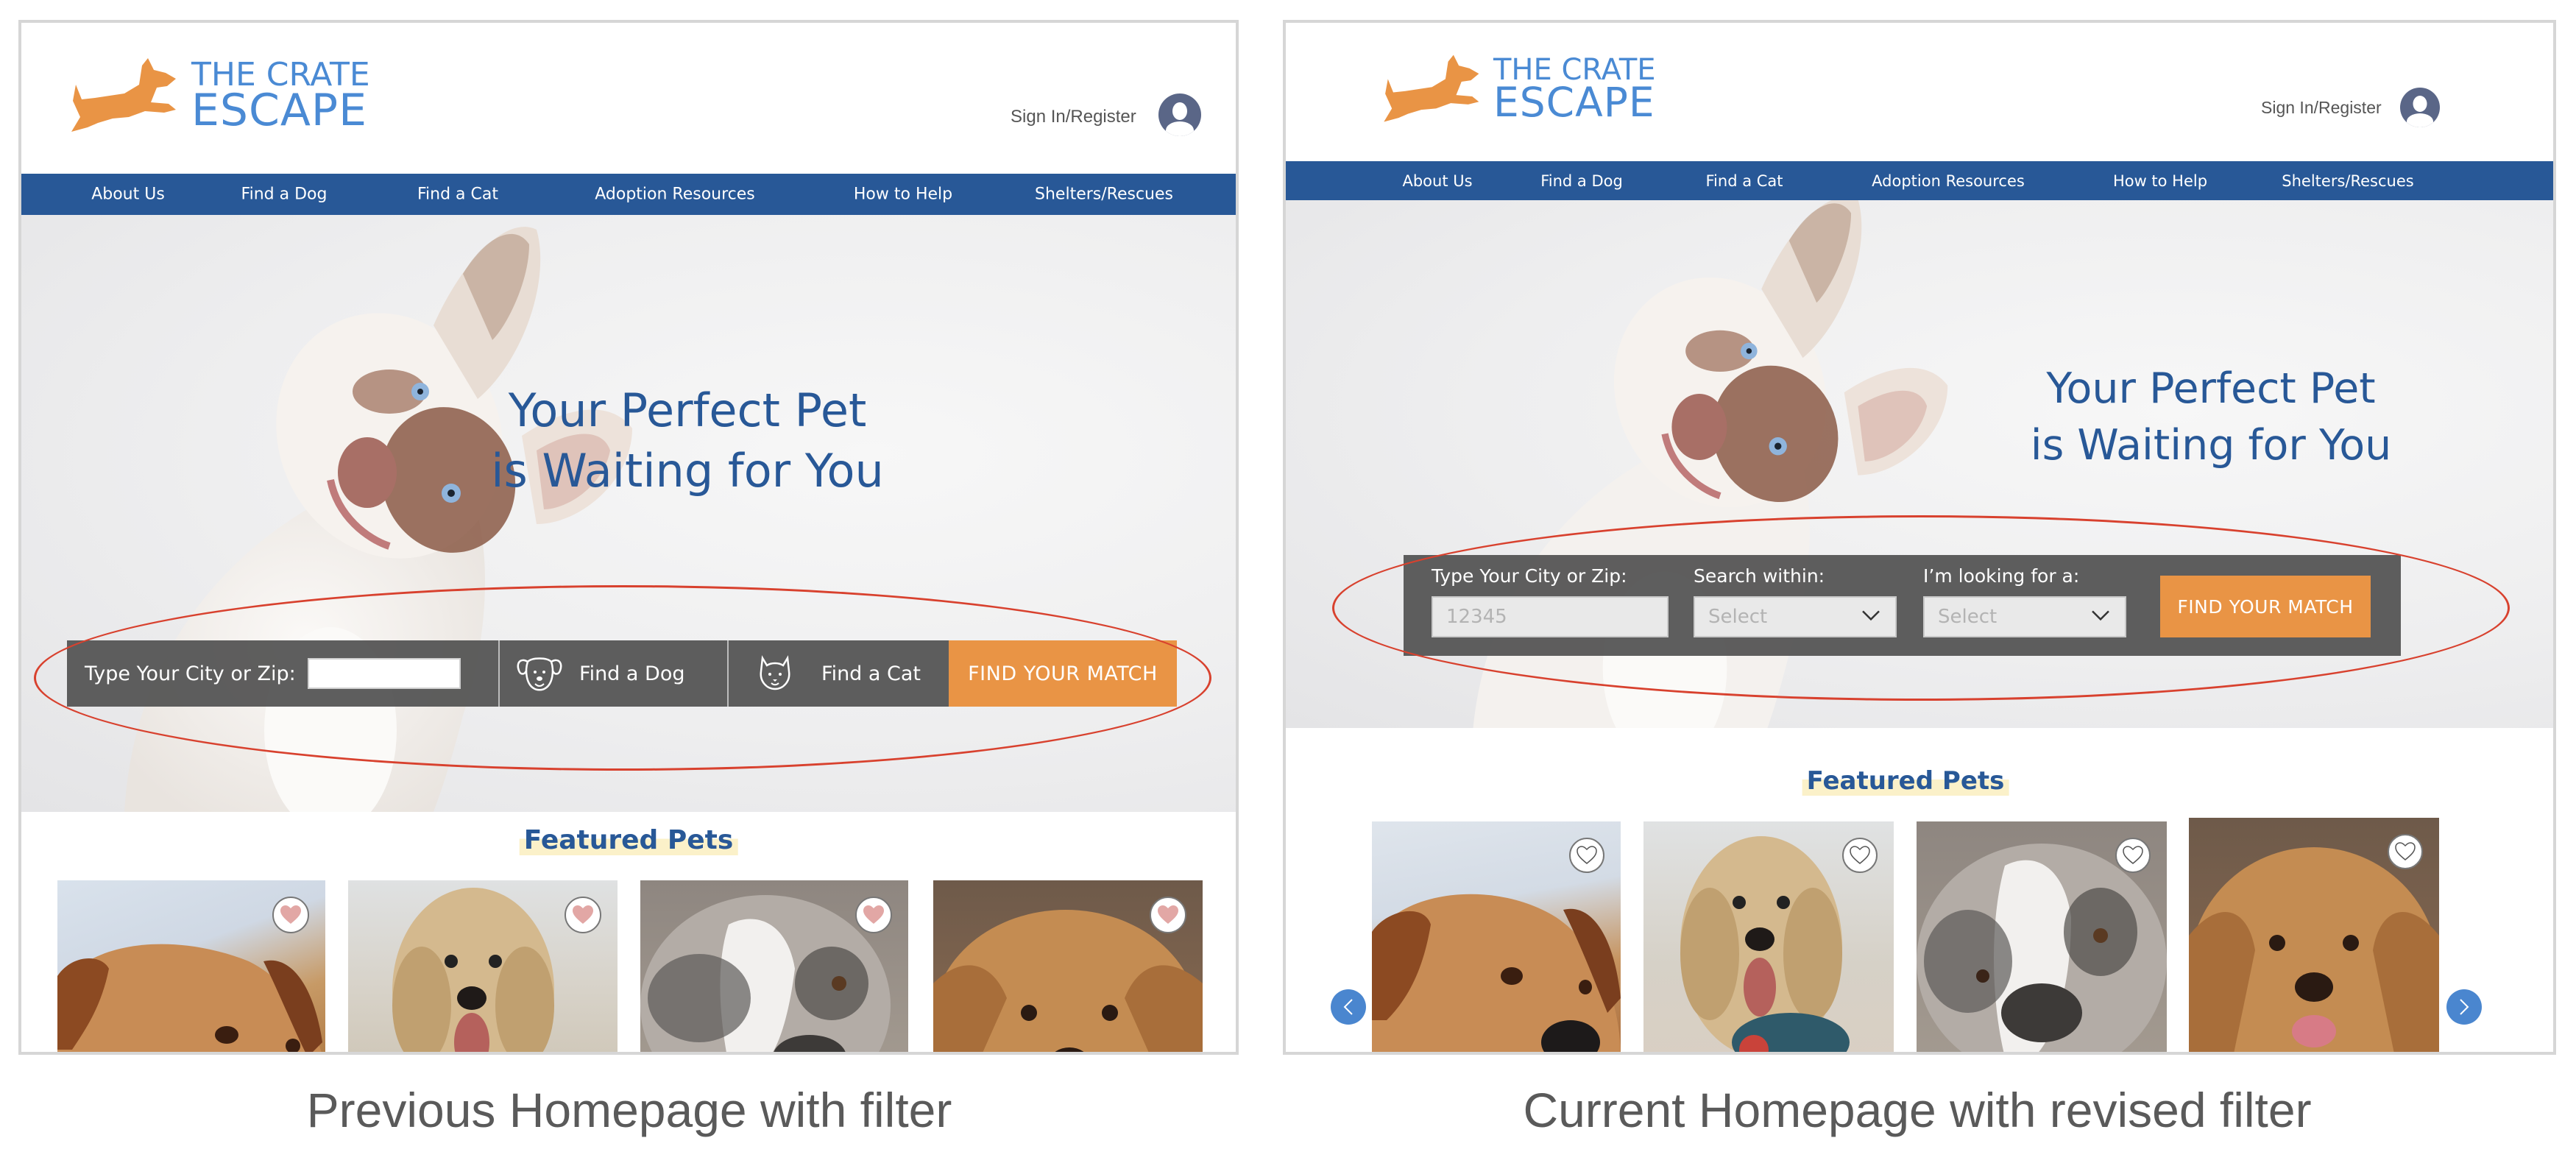 The image size is (2576, 1163). Describe the element at coordinates (2024, 617) in the screenshot. I see `looking-for-select: Select` at that location.